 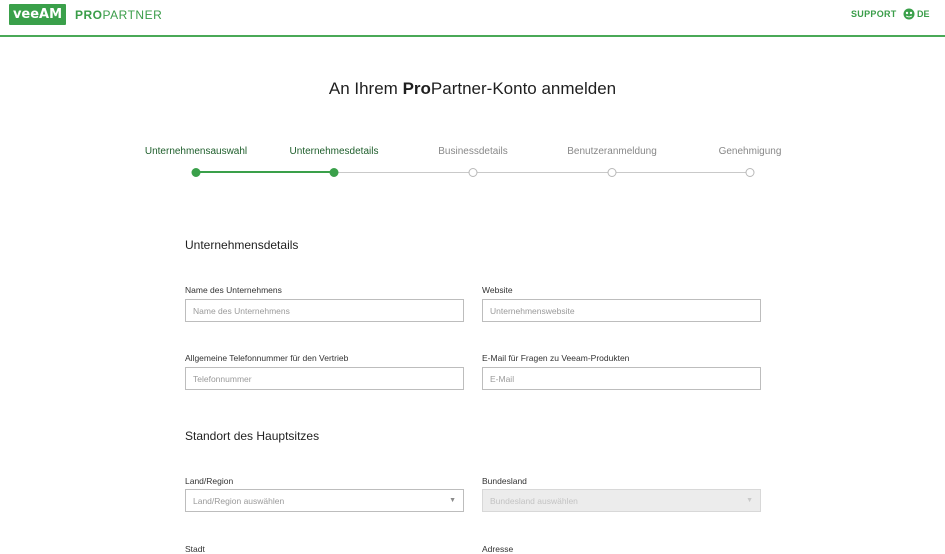 I want to click on step-label-benutzeranmeldung: Benutzeranmeldung, so click(x=612, y=151).